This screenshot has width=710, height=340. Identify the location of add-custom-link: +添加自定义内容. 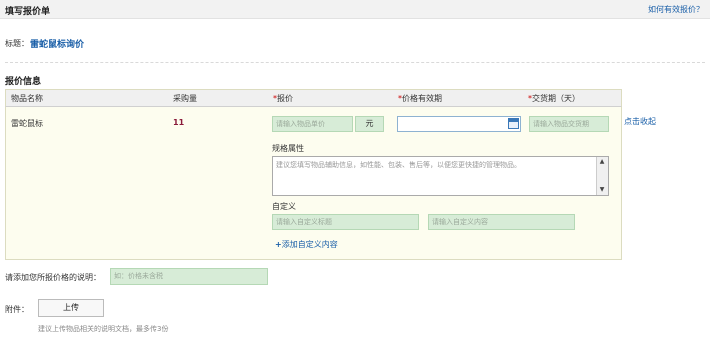
(306, 244).